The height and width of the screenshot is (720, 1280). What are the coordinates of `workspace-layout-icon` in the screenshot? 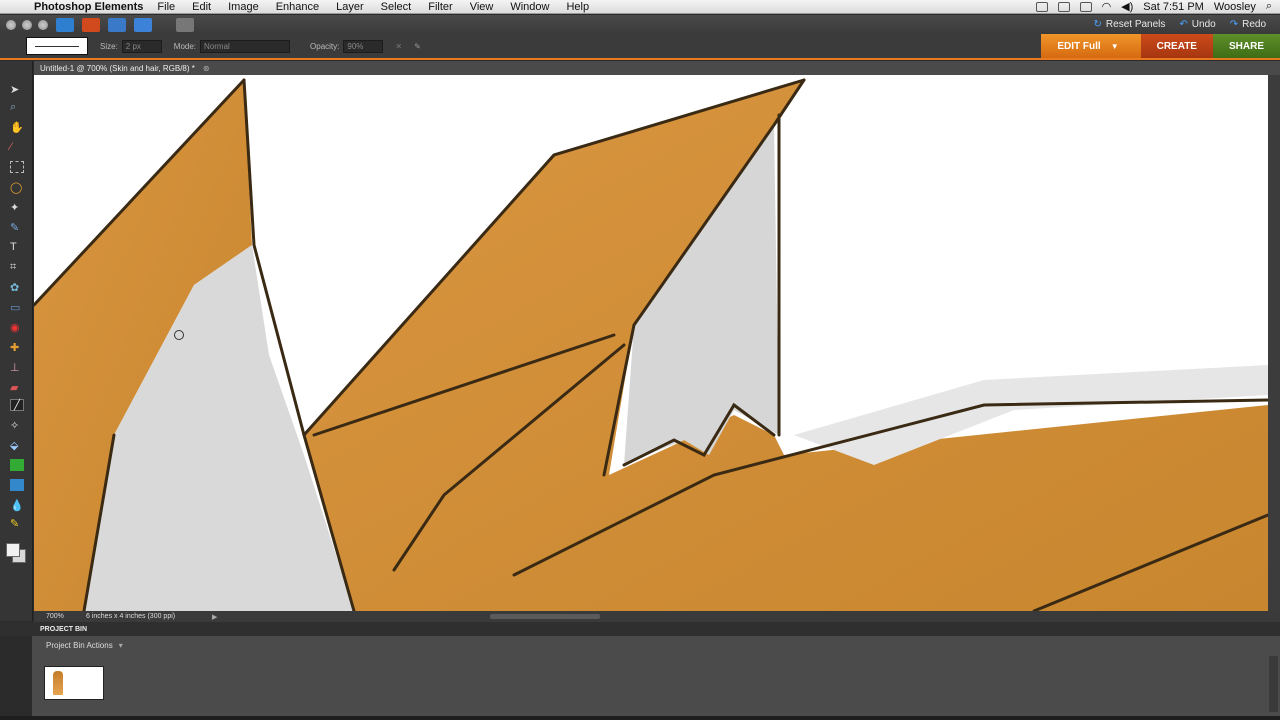 It's located at (185, 24).